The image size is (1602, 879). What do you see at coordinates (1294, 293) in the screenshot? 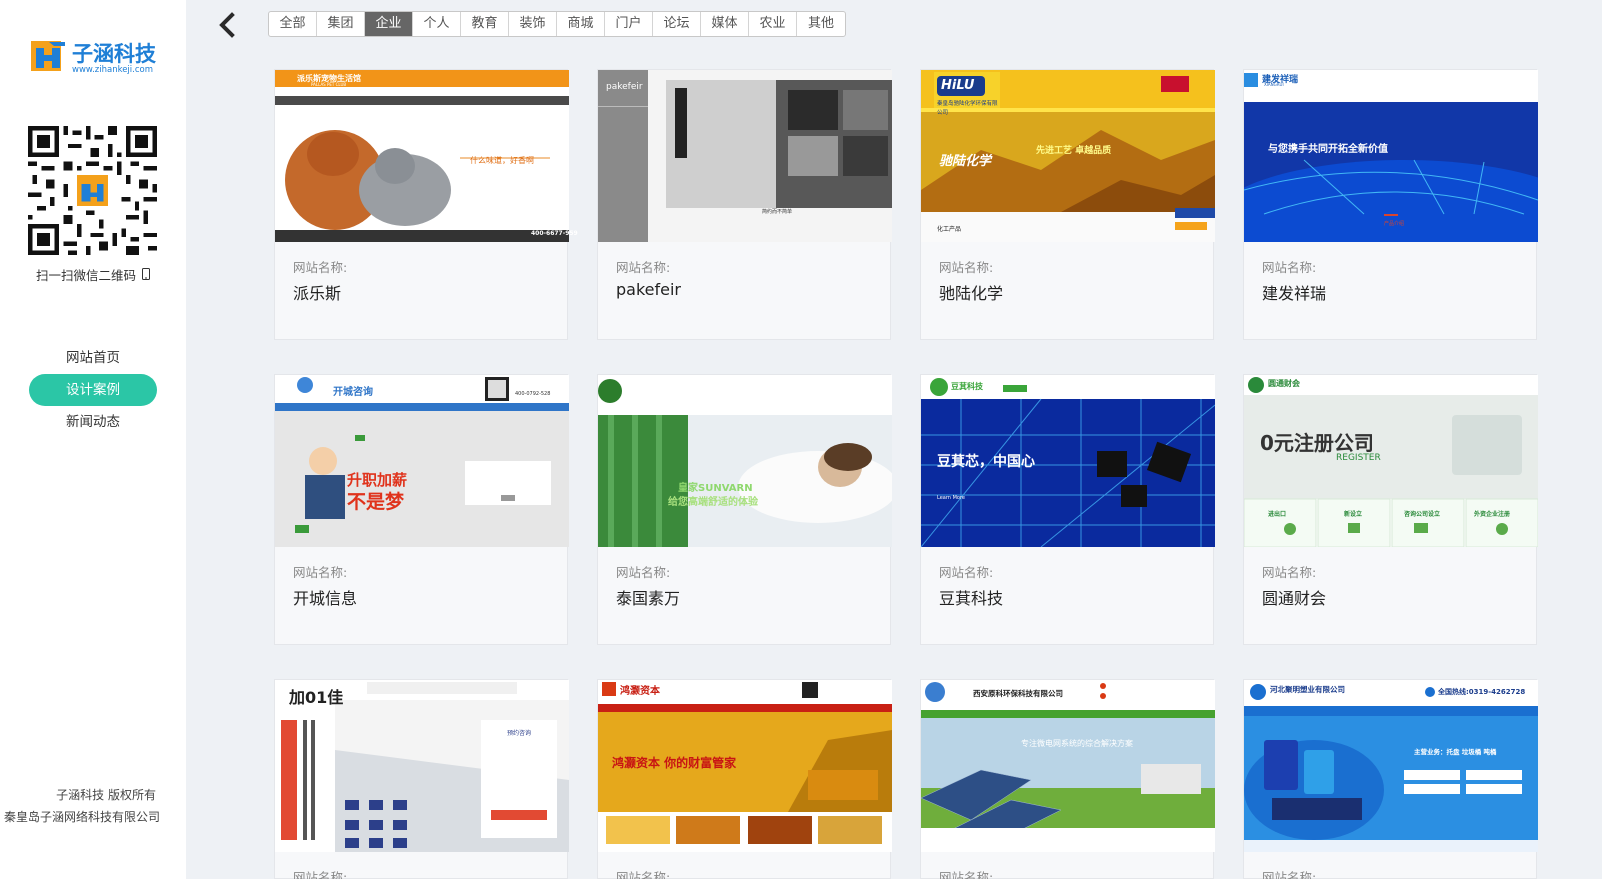
I see `site-name: 建发祥瑞` at bounding box center [1294, 293].